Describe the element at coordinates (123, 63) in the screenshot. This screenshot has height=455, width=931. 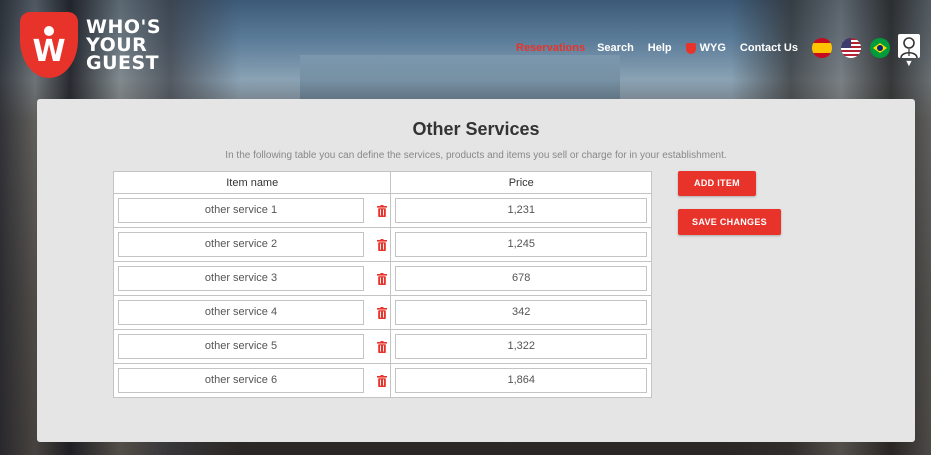
I see `logo-line-3: GUEST` at that location.